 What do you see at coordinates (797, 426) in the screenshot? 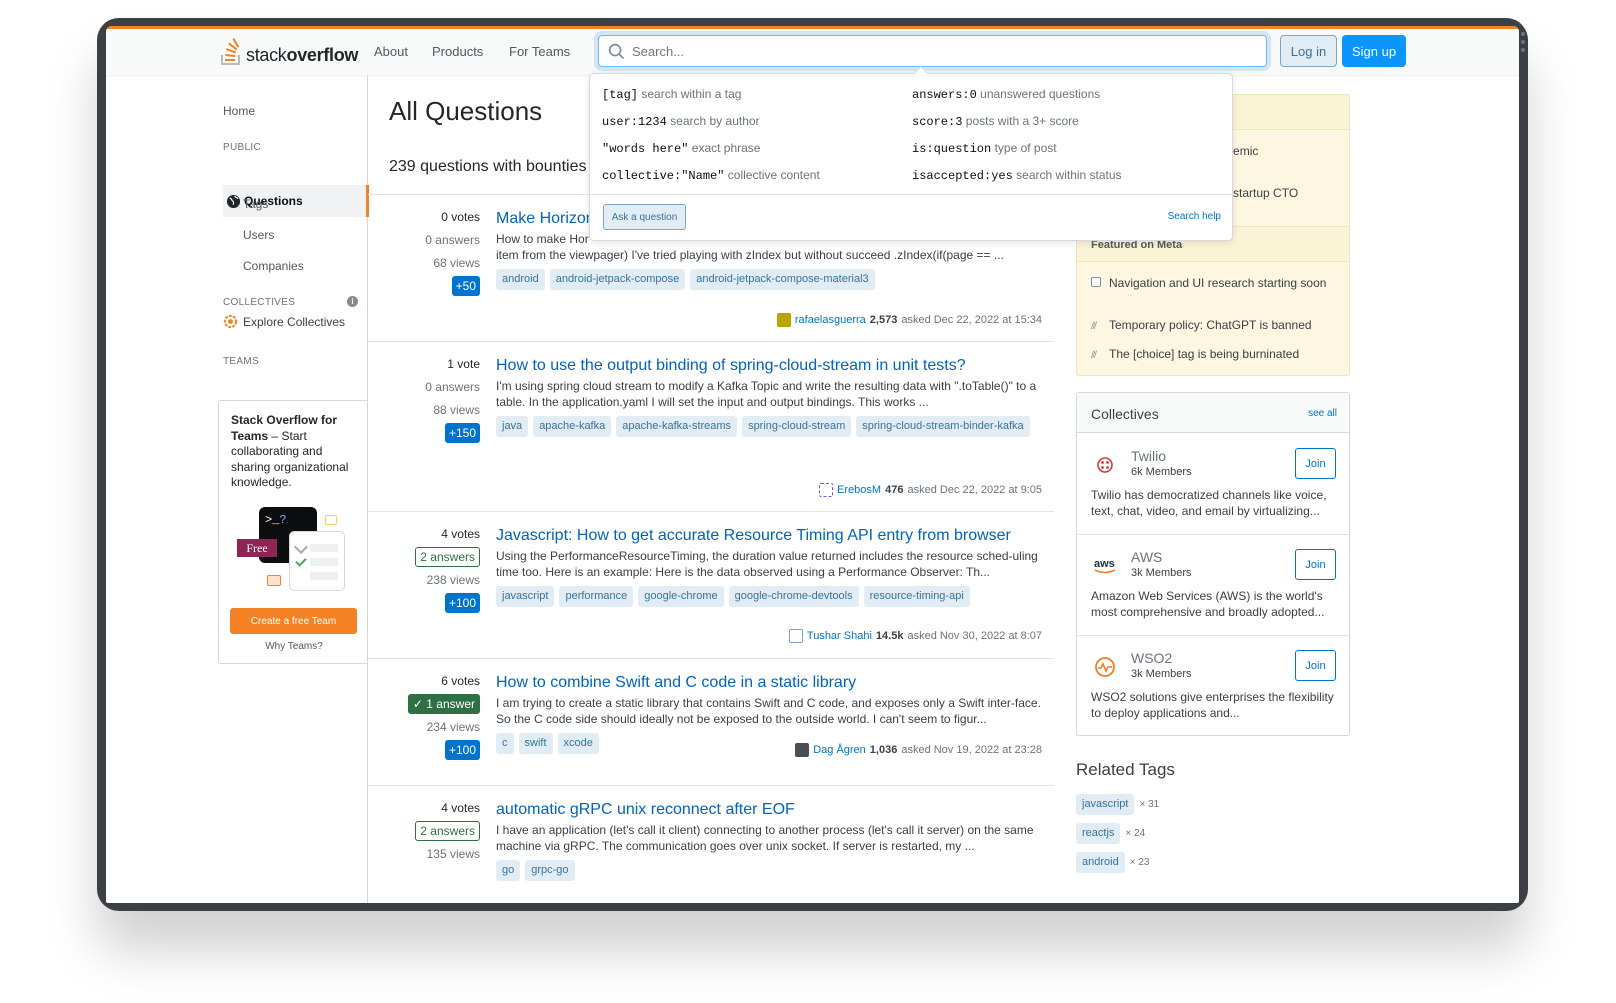
I see `tag: spring-cloud-stream` at bounding box center [797, 426].